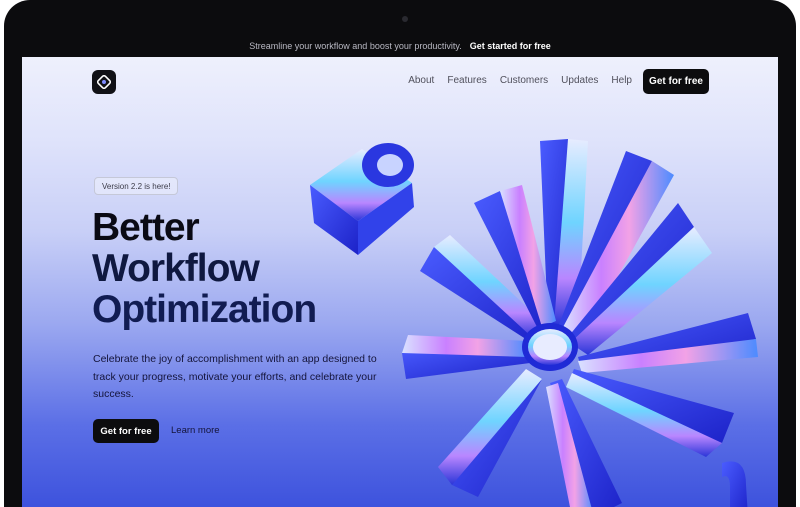  I want to click on hero-title-line-2: Workflow, so click(176, 268).